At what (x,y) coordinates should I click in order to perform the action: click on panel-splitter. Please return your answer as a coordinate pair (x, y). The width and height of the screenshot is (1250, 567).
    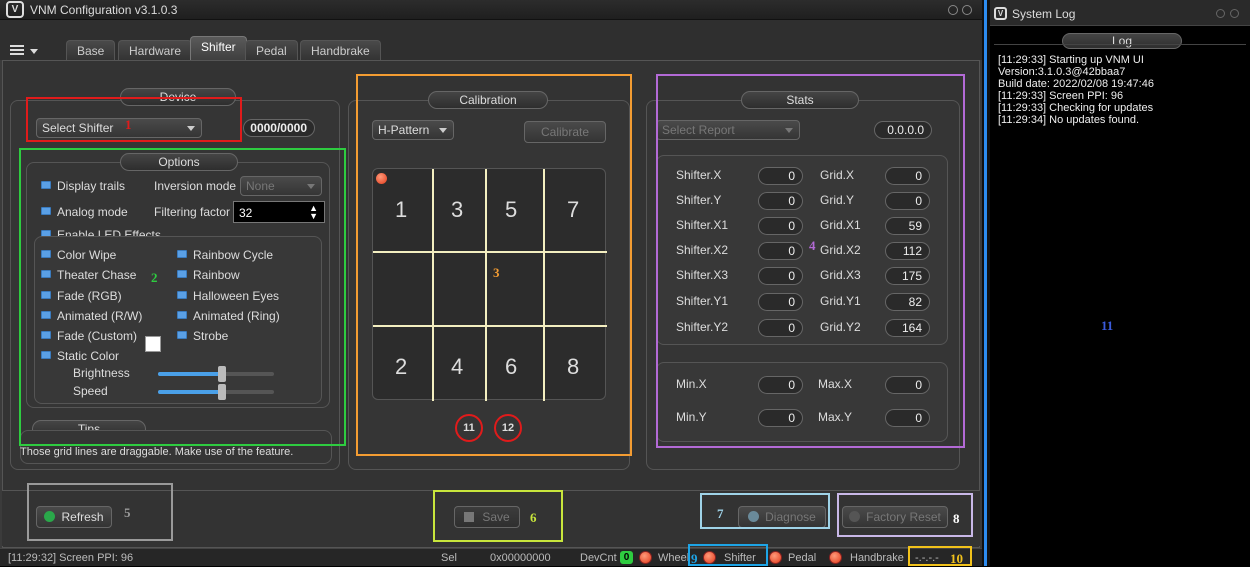
    Looking at the image, I should click on (986, 283).